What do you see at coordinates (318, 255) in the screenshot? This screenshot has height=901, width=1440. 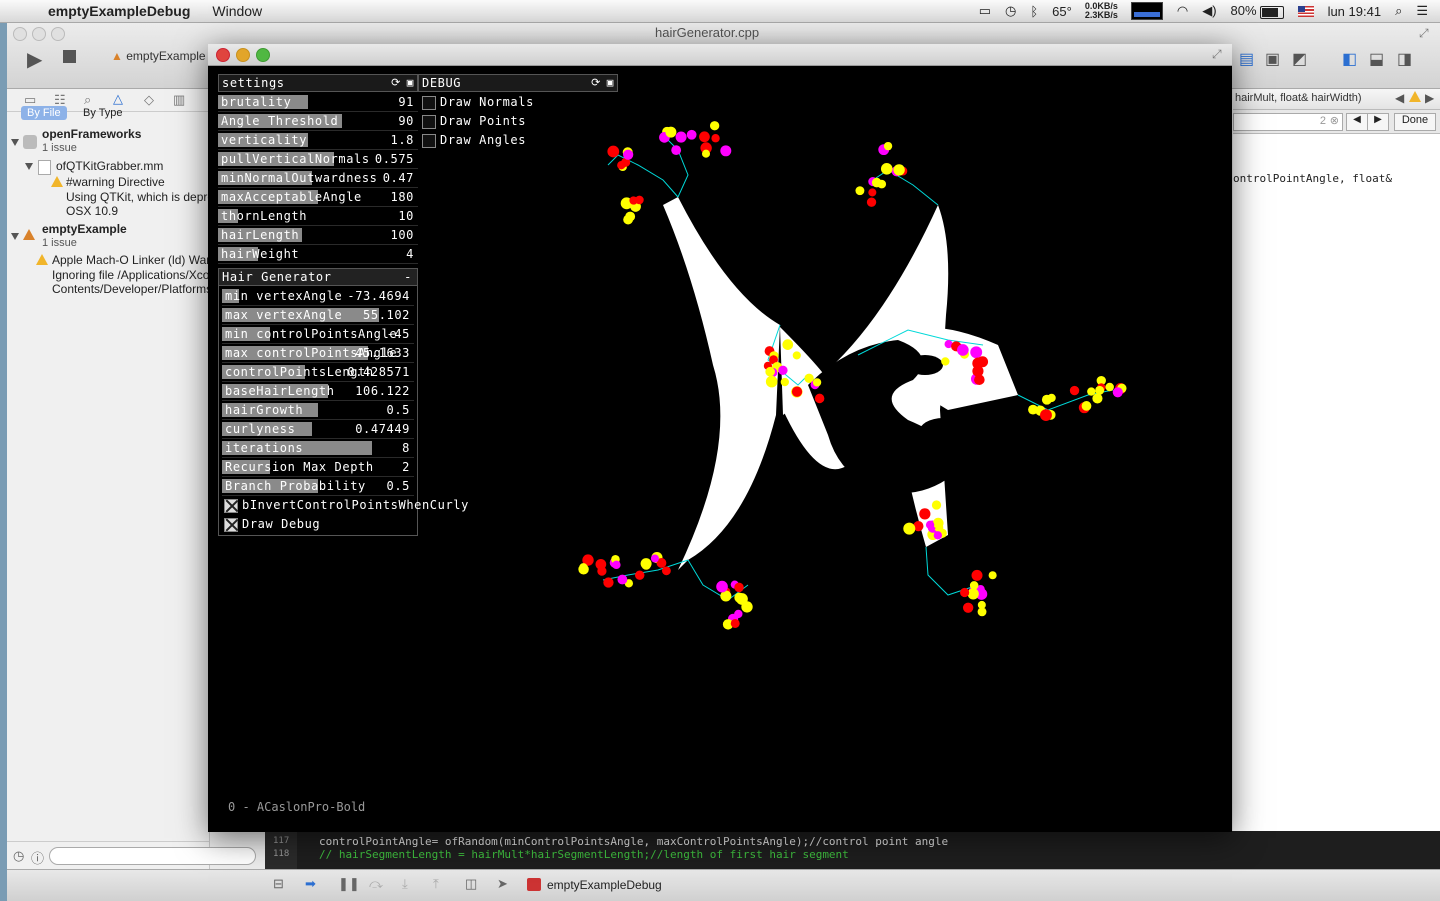 I see `slider-hairweight: hairWeight 4` at bounding box center [318, 255].